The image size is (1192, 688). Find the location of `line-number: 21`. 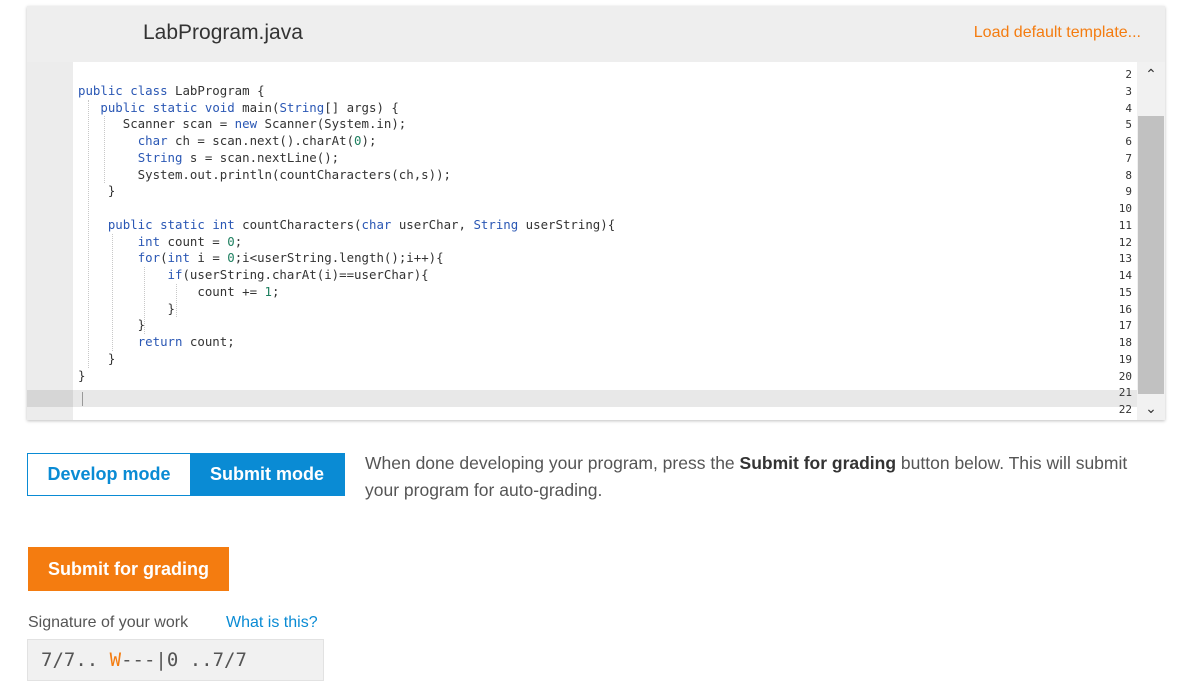

line-number: 21 is located at coordinates (1125, 393).